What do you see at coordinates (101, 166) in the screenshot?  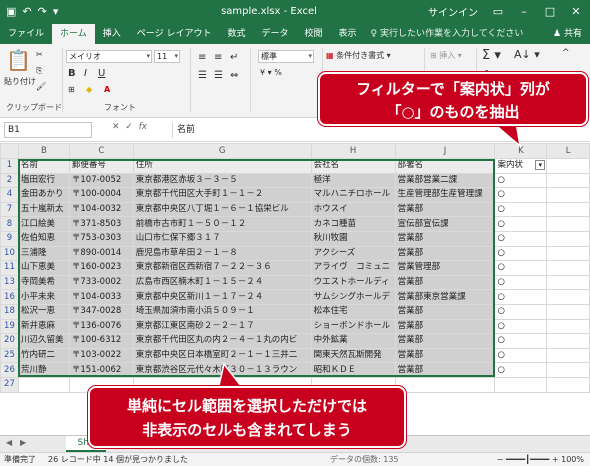 I see `cell: 郵便番号` at bounding box center [101, 166].